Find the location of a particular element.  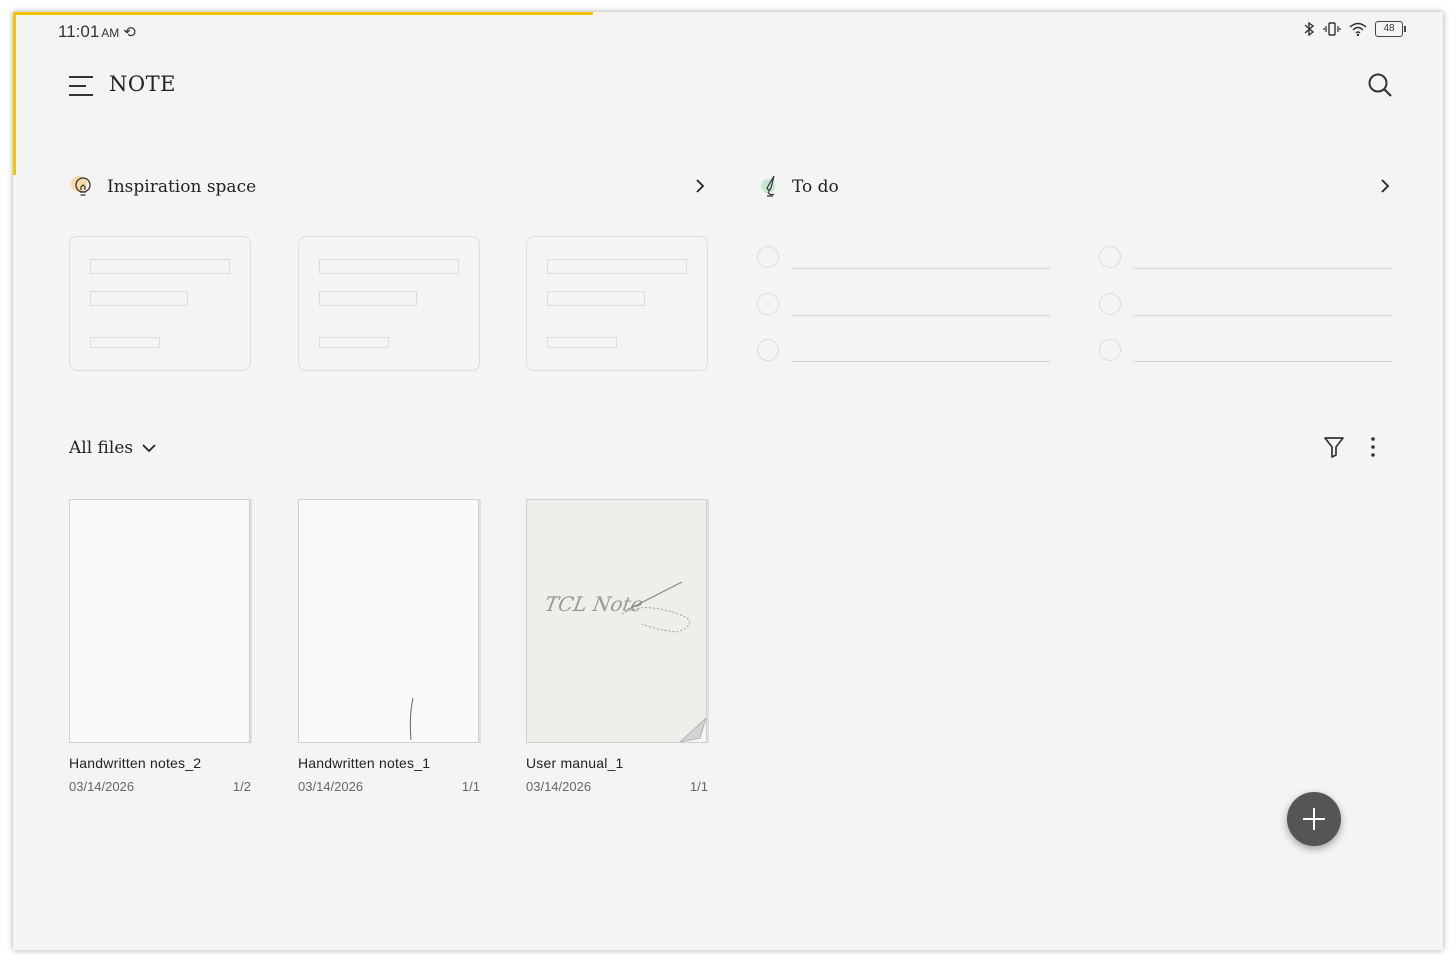

search-icon is located at coordinates (1380, 85).